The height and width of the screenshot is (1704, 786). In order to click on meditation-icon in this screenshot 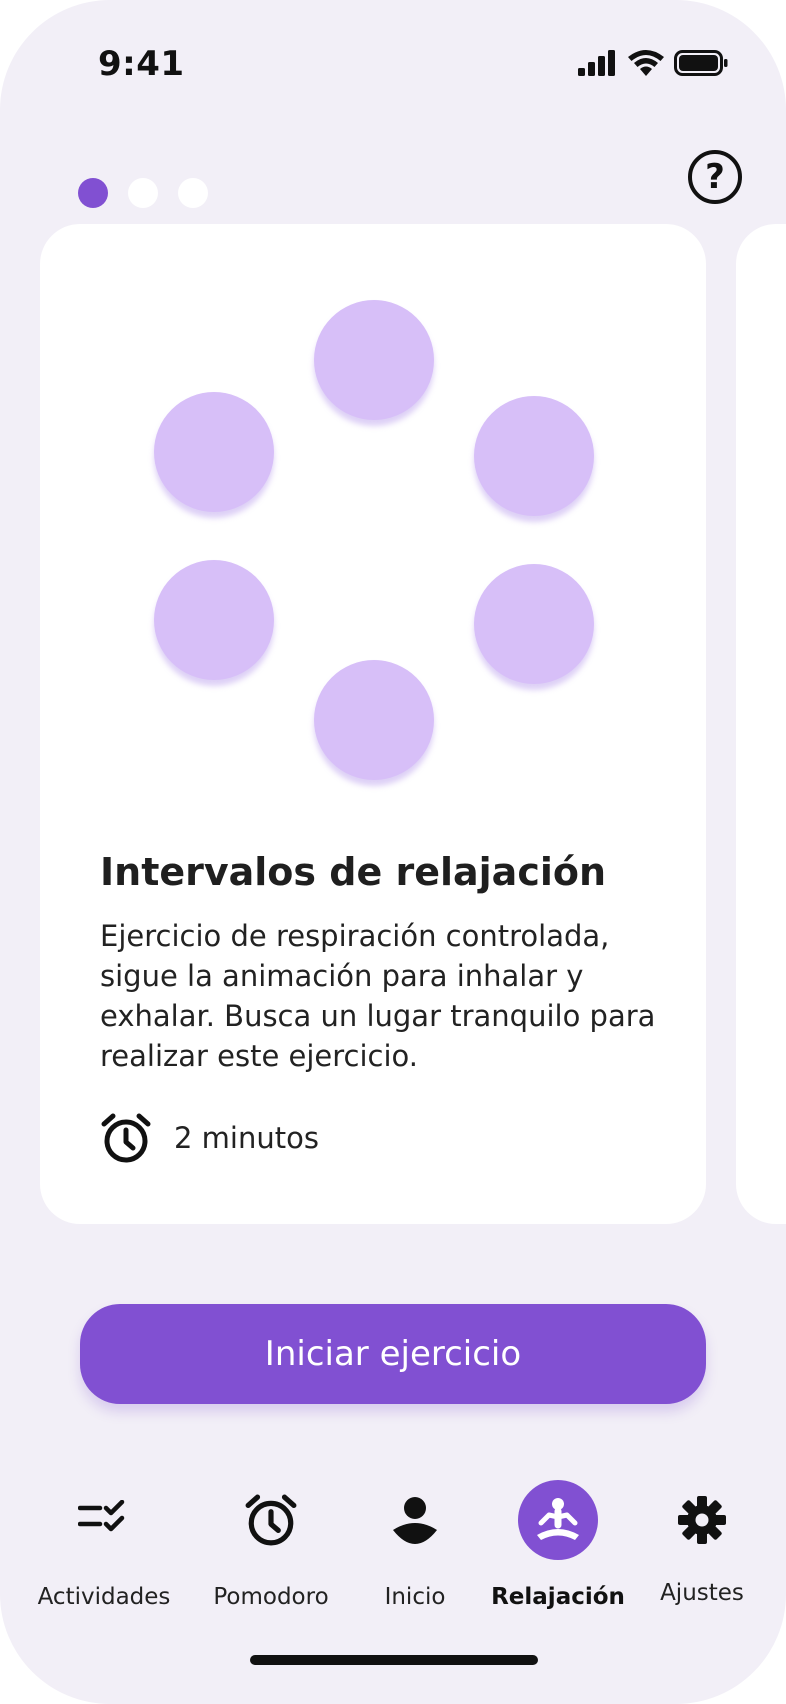, I will do `click(558, 1520)`.